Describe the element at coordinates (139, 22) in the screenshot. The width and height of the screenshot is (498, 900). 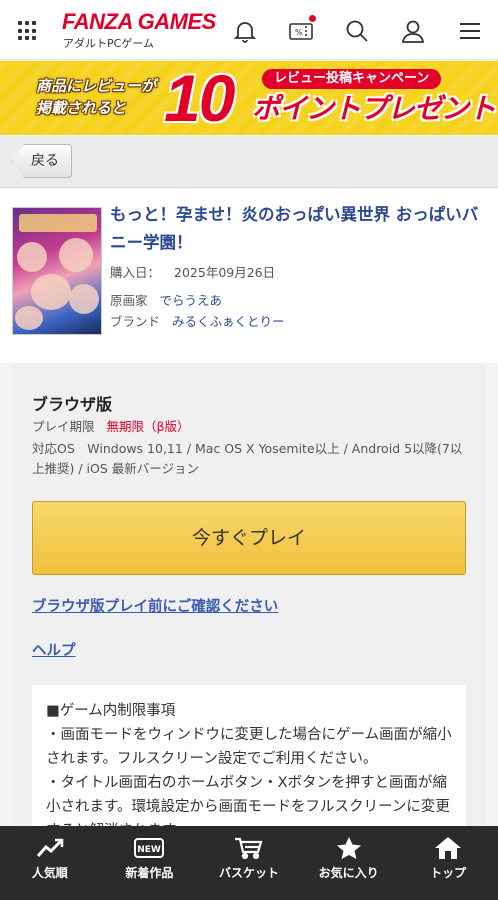
I see `logo: FANZA GAMES` at that location.